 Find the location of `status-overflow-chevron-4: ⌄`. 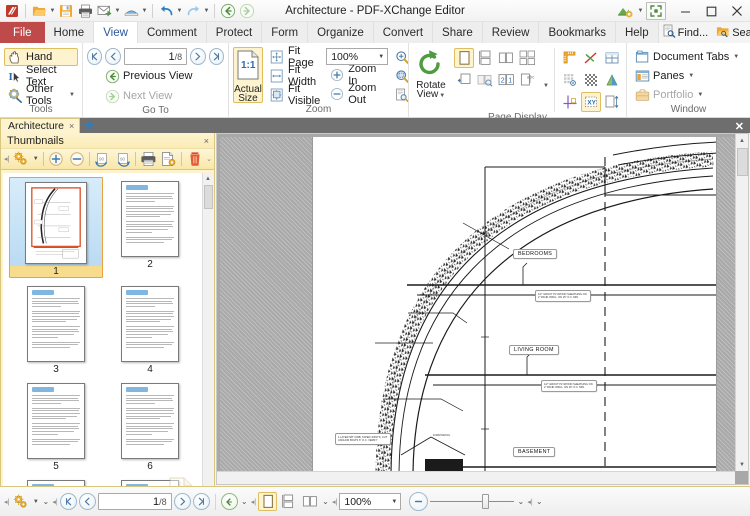

status-overflow-chevron-4: ⌄ is located at coordinates (520, 501).